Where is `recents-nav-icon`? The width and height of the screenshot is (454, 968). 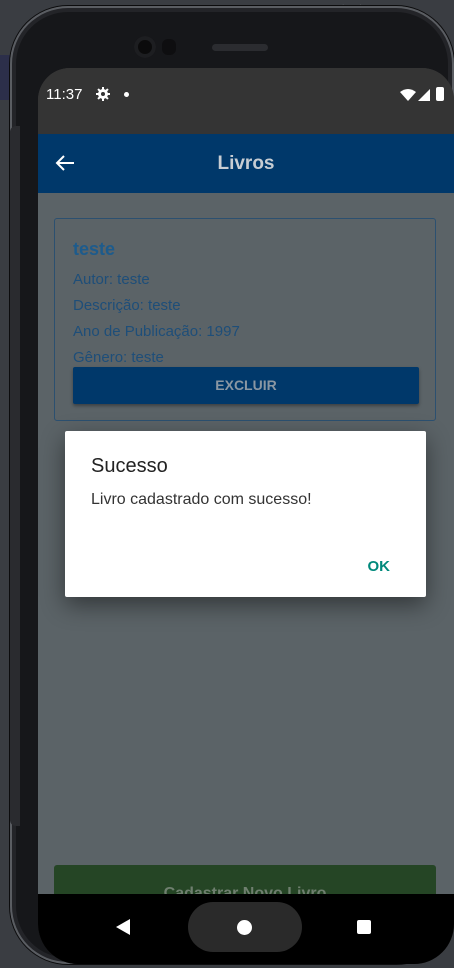
recents-nav-icon is located at coordinates (364, 927).